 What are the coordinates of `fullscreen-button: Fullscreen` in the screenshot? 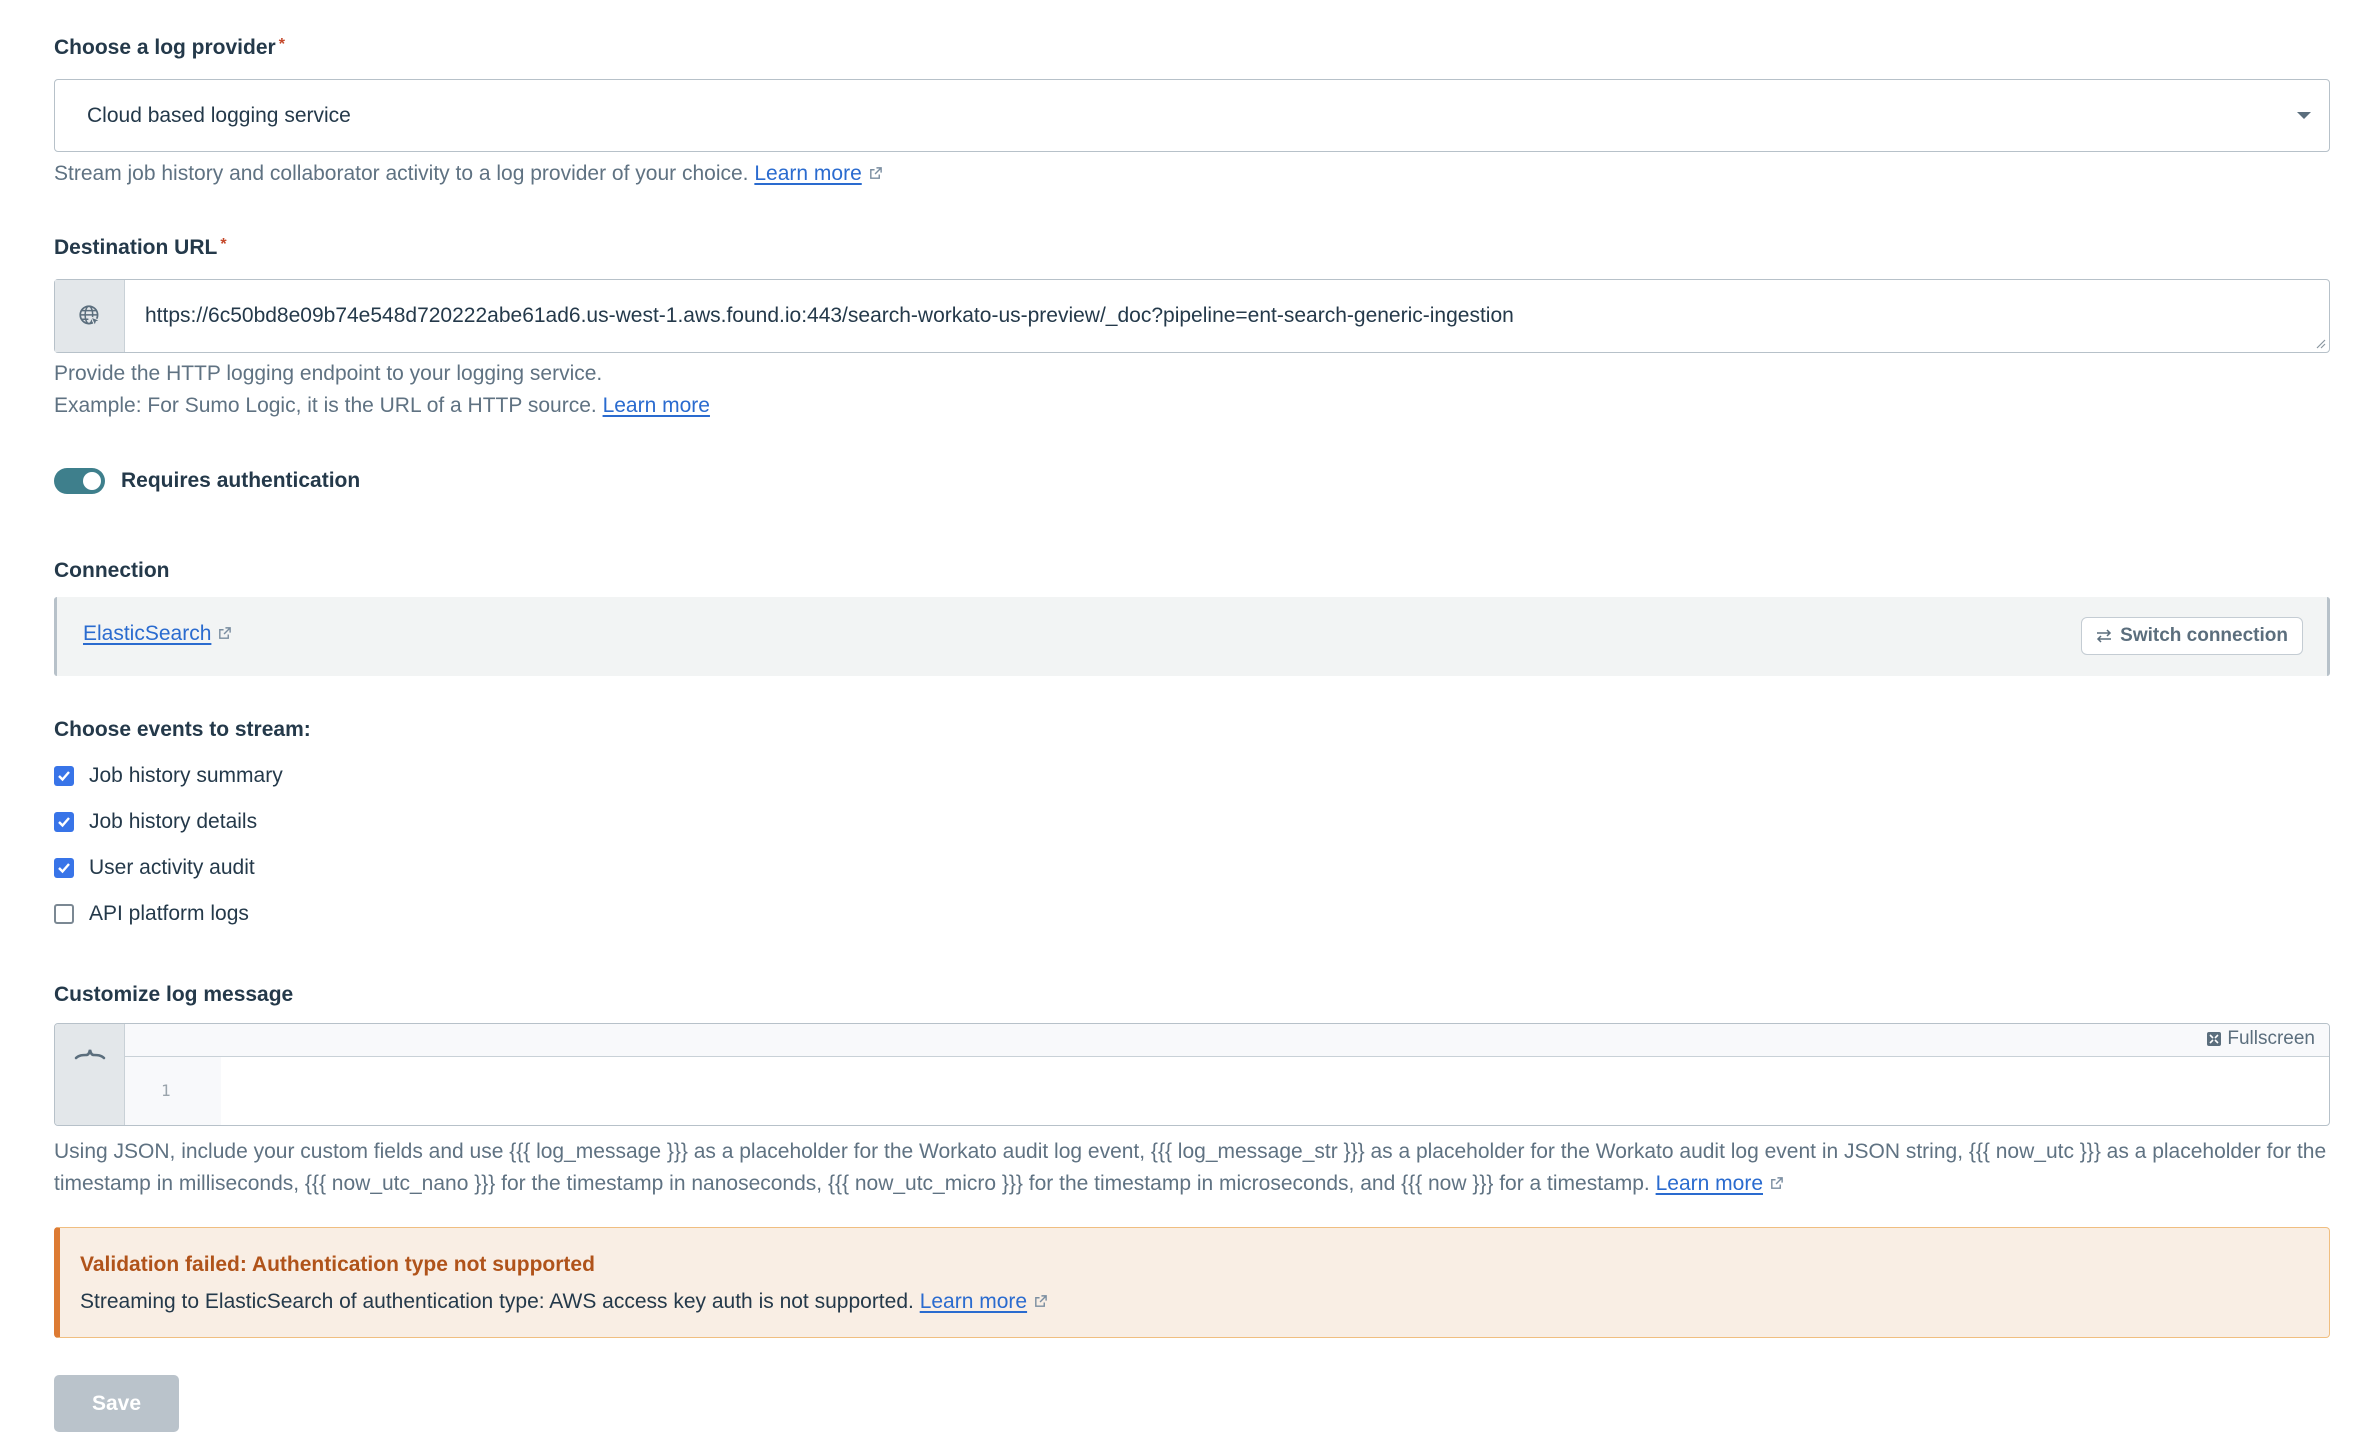 It's located at (2261, 1039).